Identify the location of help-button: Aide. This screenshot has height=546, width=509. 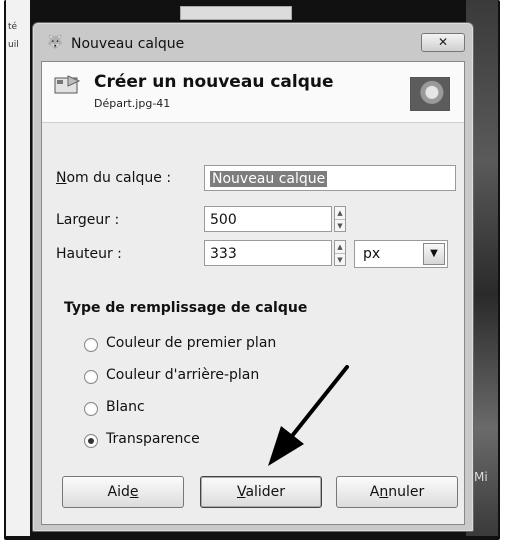
(123, 492).